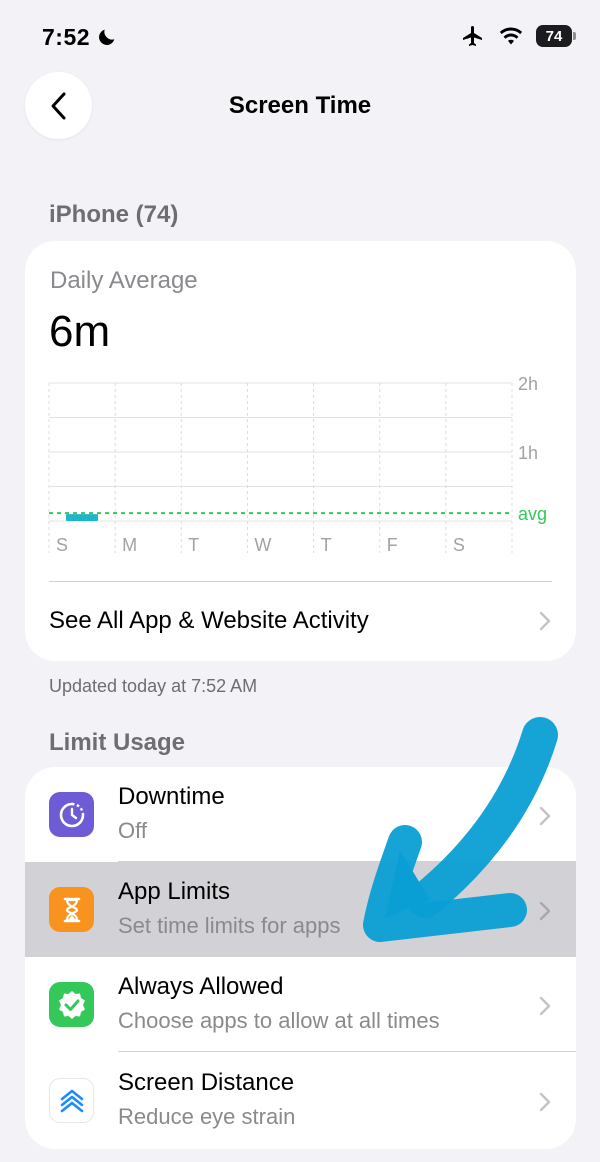 This screenshot has height=1162, width=600. Describe the element at coordinates (71, 1100) in the screenshot. I see `screen-distance-icon` at that location.